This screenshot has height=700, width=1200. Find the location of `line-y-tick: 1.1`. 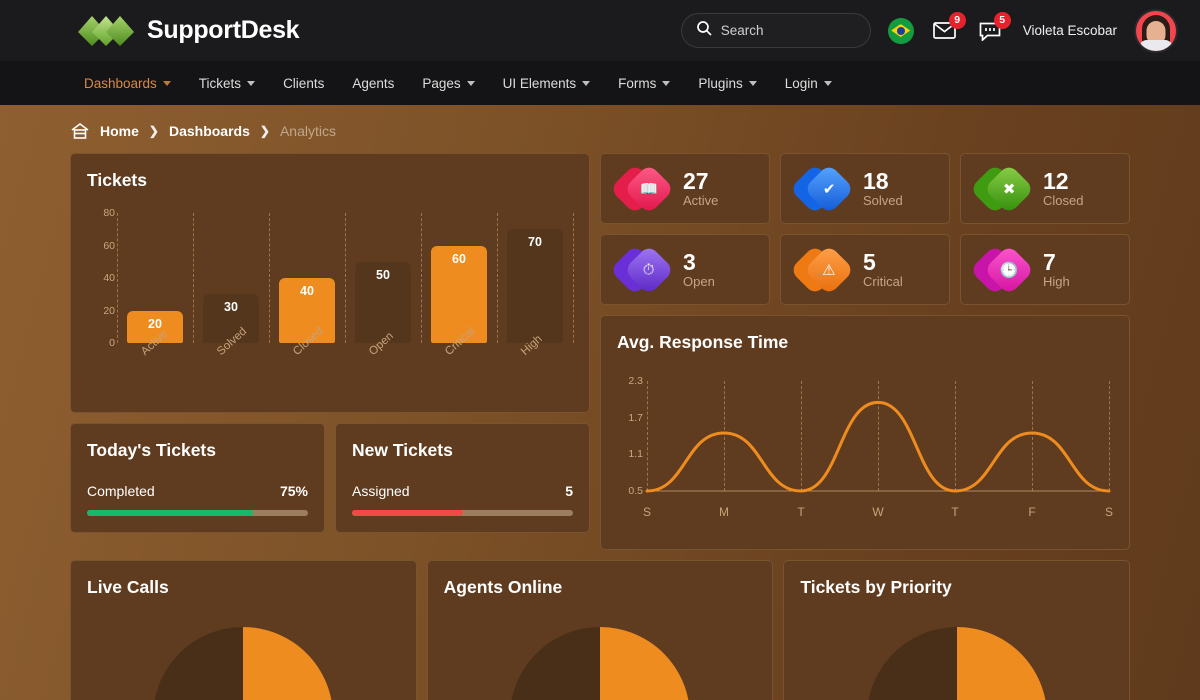

line-y-tick: 1.1 is located at coordinates (635, 454).